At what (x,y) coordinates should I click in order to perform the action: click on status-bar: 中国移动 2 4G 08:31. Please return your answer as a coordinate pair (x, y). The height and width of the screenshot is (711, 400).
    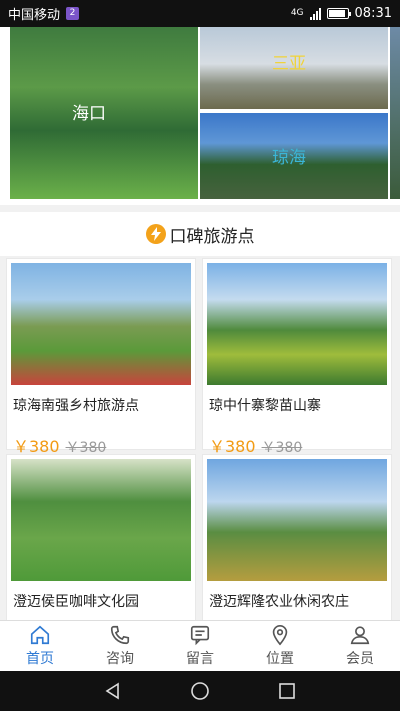
    Looking at the image, I should click on (200, 13).